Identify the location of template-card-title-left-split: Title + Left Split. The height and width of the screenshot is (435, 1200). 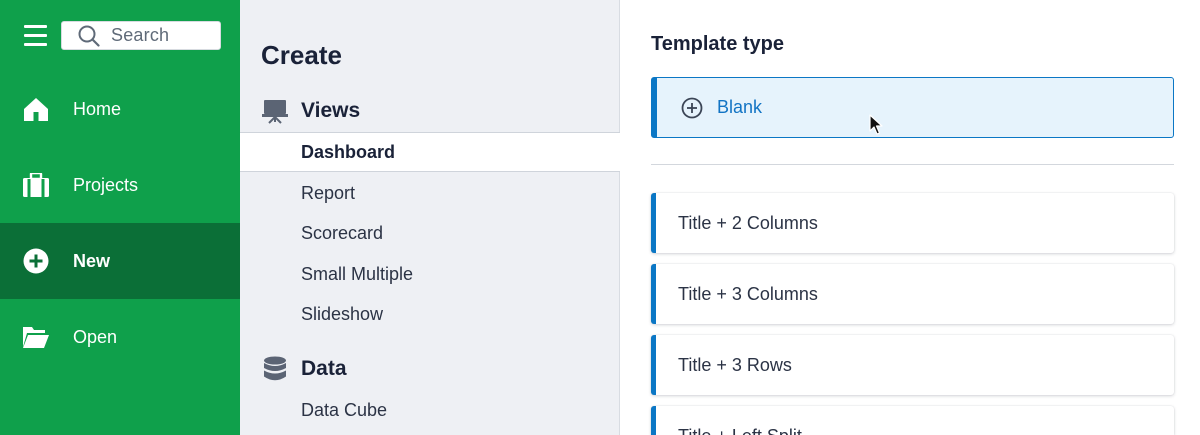
(912, 420).